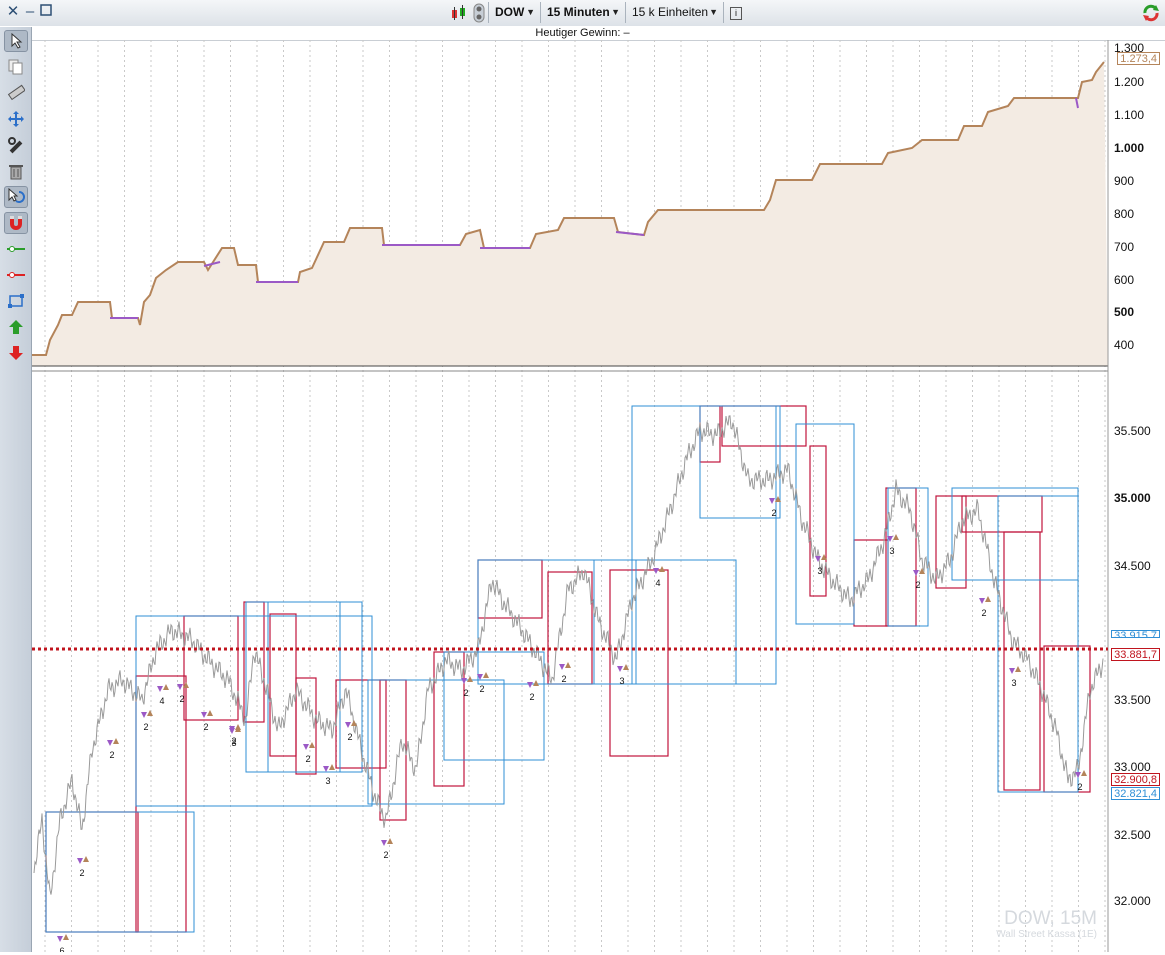  What do you see at coordinates (16, 171) in the screenshot?
I see `trash-icon` at bounding box center [16, 171].